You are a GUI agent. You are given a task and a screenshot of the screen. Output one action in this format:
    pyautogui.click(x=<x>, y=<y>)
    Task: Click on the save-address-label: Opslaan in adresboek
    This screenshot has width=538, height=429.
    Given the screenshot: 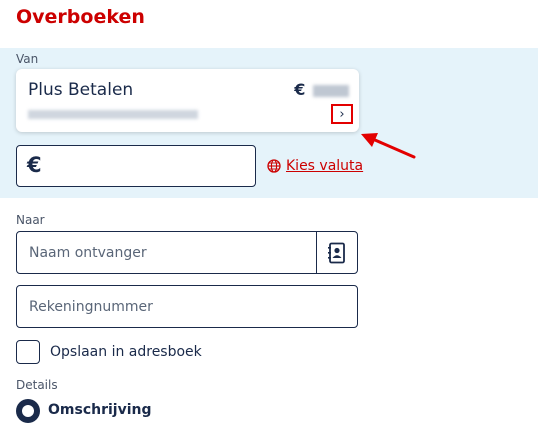 What is the action you would take?
    pyautogui.click(x=126, y=352)
    